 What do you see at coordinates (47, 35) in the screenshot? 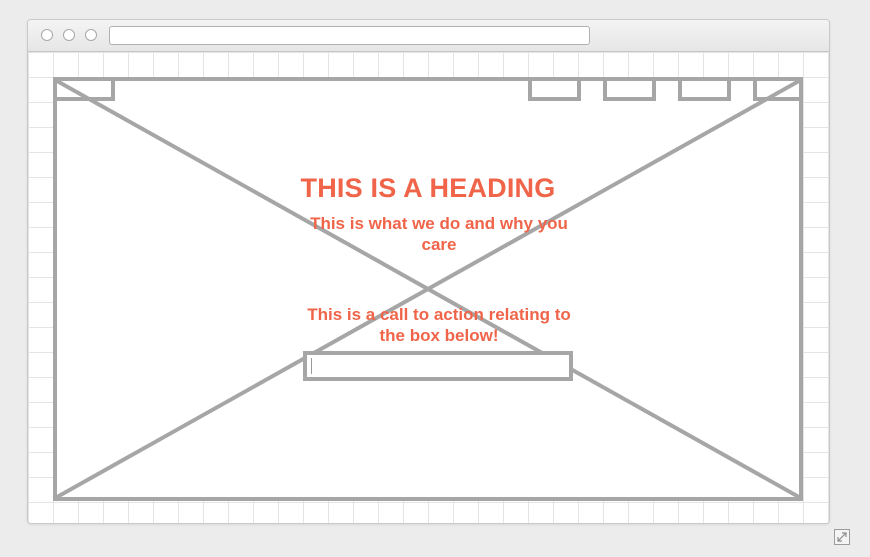
I see `close-window-button` at bounding box center [47, 35].